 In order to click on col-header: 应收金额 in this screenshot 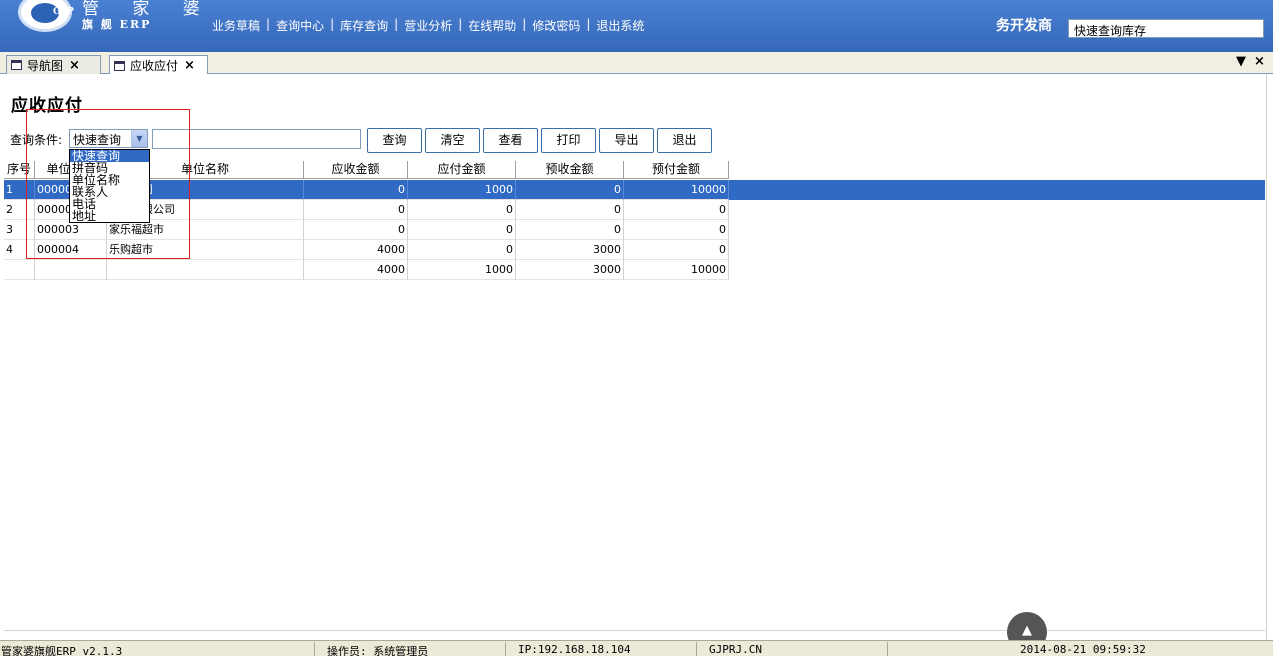, I will do `click(356, 170)`.